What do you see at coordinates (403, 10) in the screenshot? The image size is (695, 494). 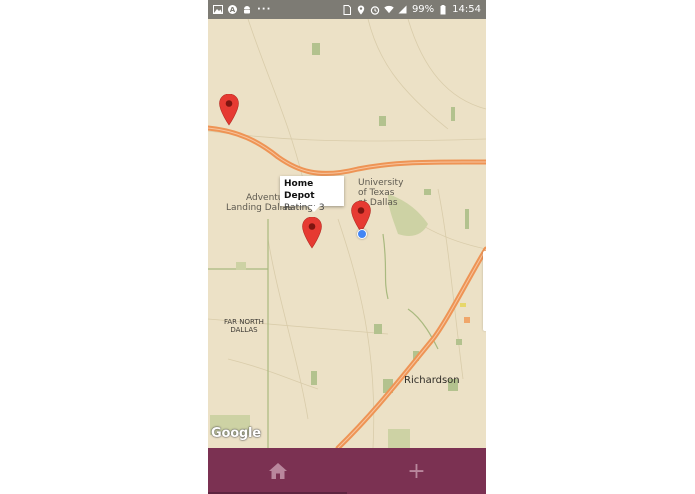 I see `signal-icon` at bounding box center [403, 10].